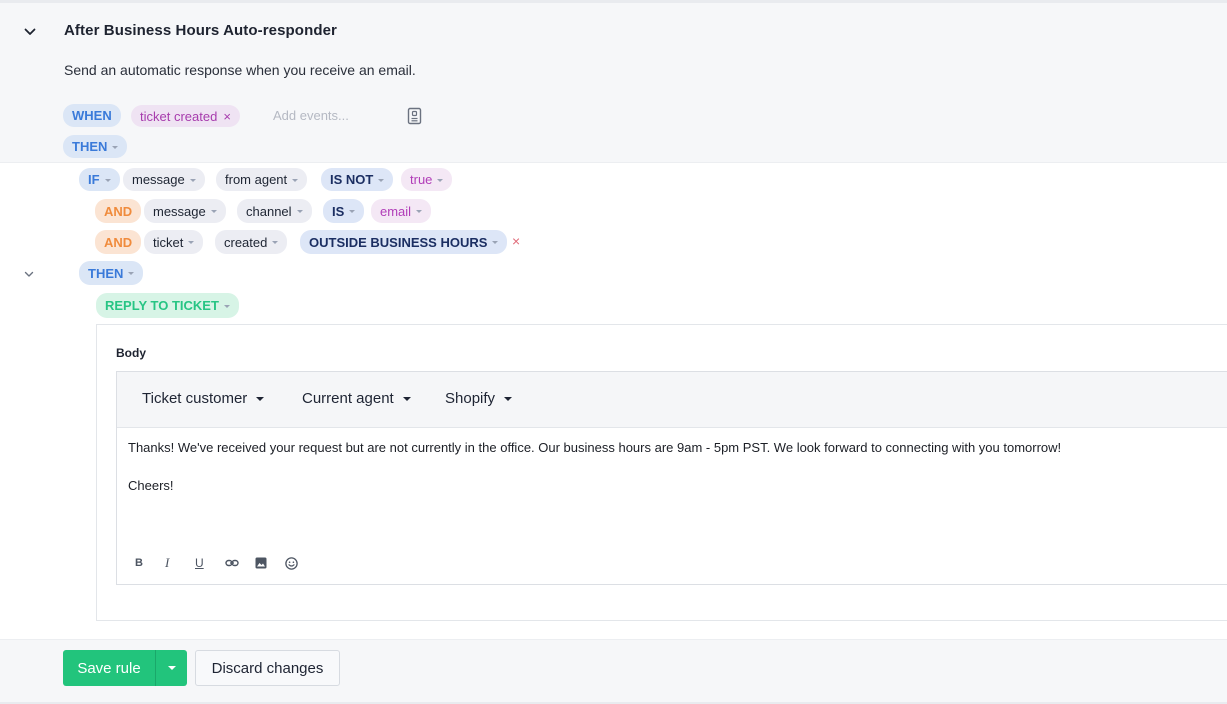 The image size is (1227, 704). Describe the element at coordinates (179, 116) in the screenshot. I see `event-tag-label: ticket created` at that location.